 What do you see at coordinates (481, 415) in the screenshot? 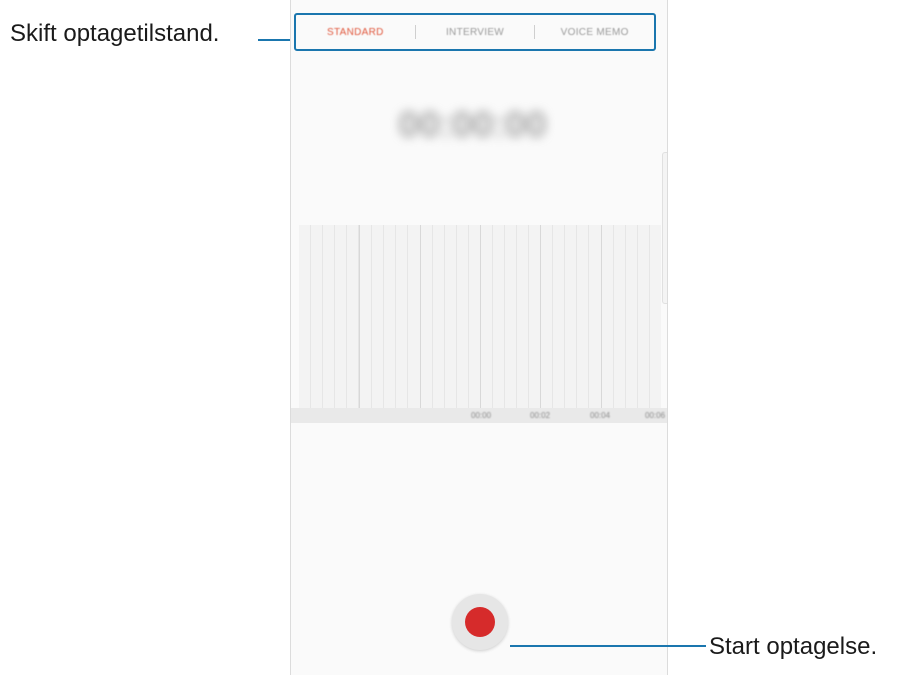
I see `time-tick: 00:00` at bounding box center [481, 415].